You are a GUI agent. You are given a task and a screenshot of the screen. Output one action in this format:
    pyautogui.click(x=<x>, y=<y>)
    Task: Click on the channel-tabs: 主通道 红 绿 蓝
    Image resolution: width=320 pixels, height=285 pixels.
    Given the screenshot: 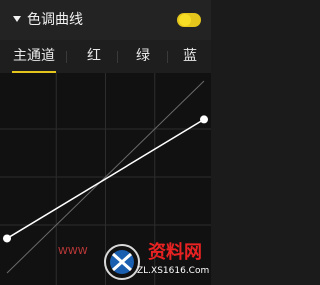 What is the action you would take?
    pyautogui.click(x=105, y=56)
    